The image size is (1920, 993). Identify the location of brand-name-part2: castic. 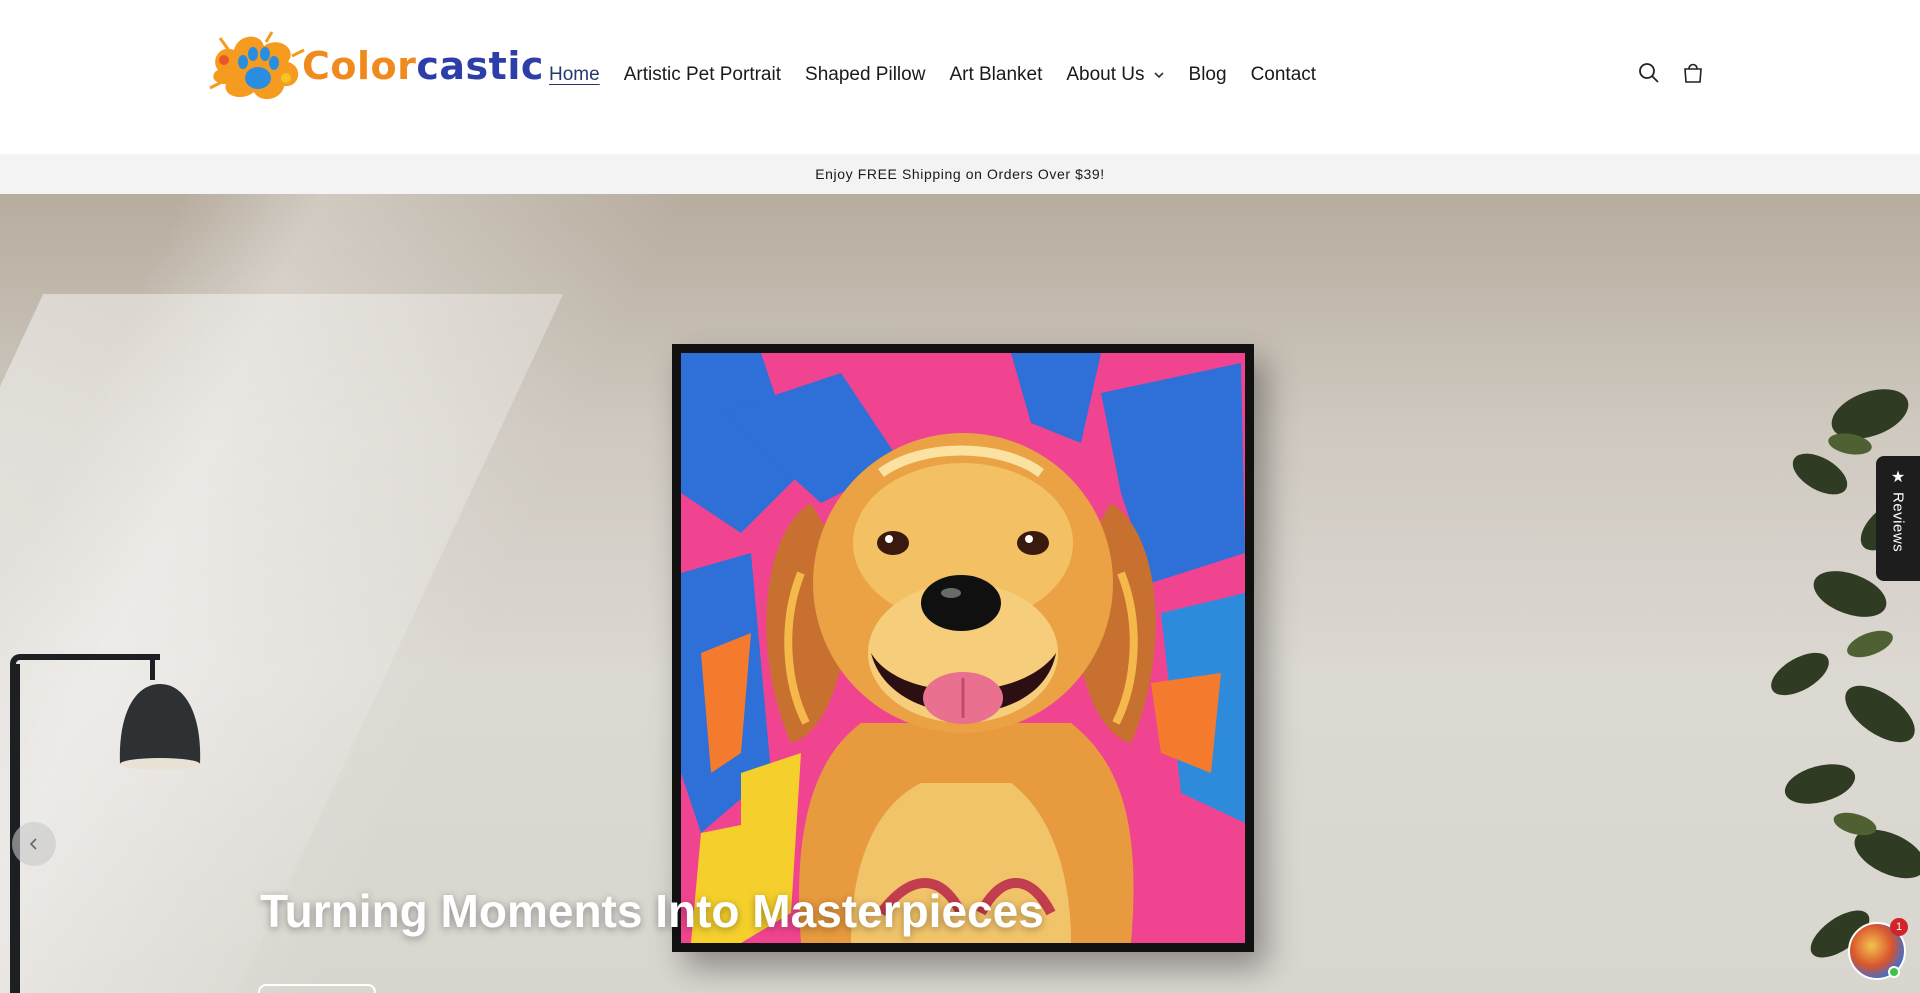
(480, 66).